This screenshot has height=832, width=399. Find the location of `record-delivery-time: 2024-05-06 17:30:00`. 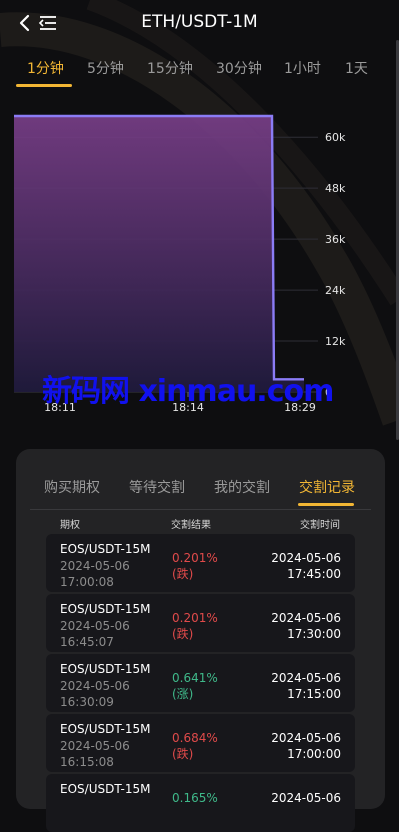

record-delivery-time: 2024-05-06 17:30:00 is located at coordinates (306, 626).